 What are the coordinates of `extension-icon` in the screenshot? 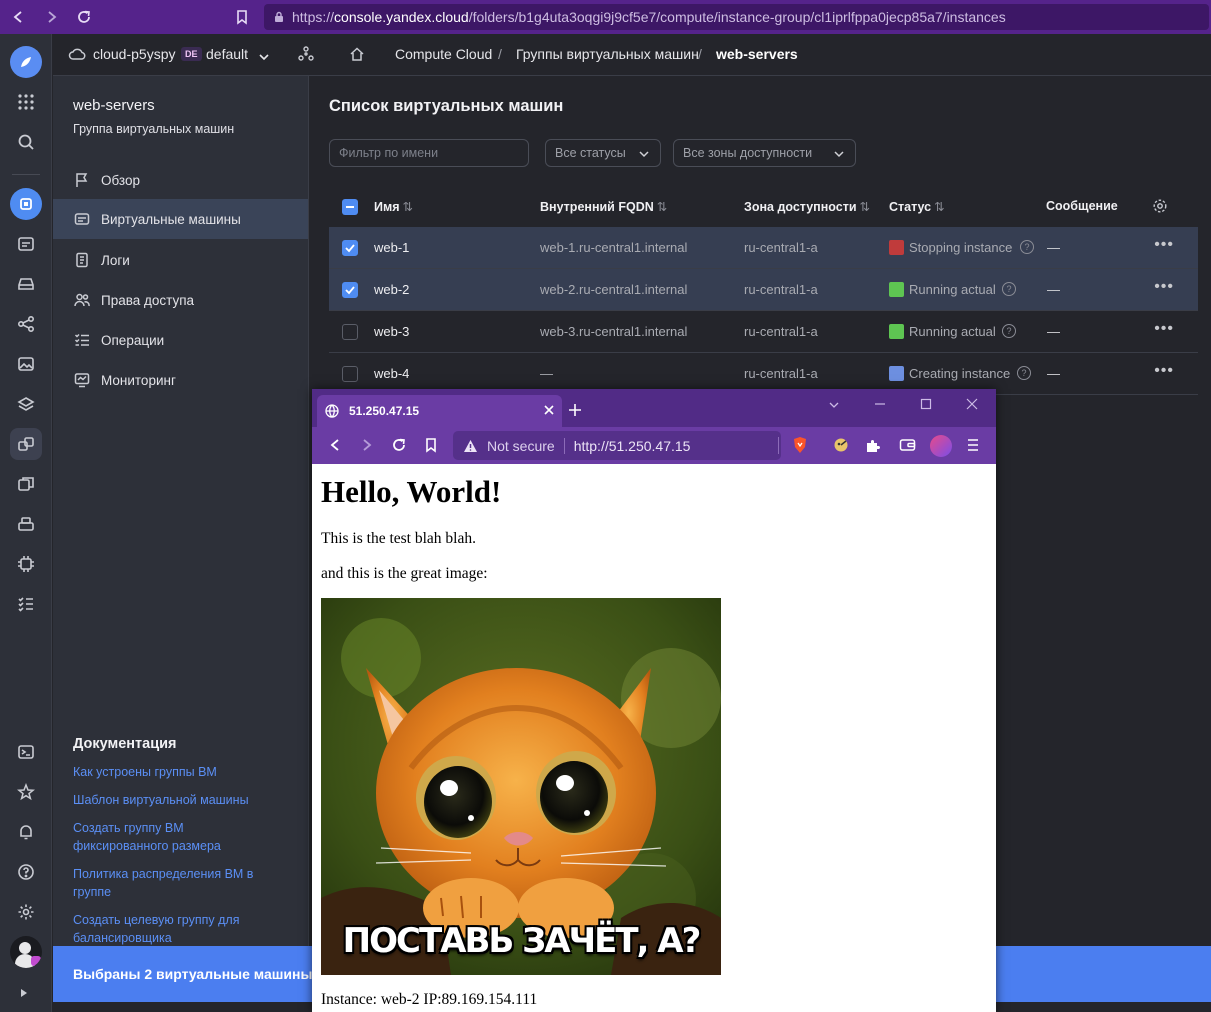 It's located at (841, 447).